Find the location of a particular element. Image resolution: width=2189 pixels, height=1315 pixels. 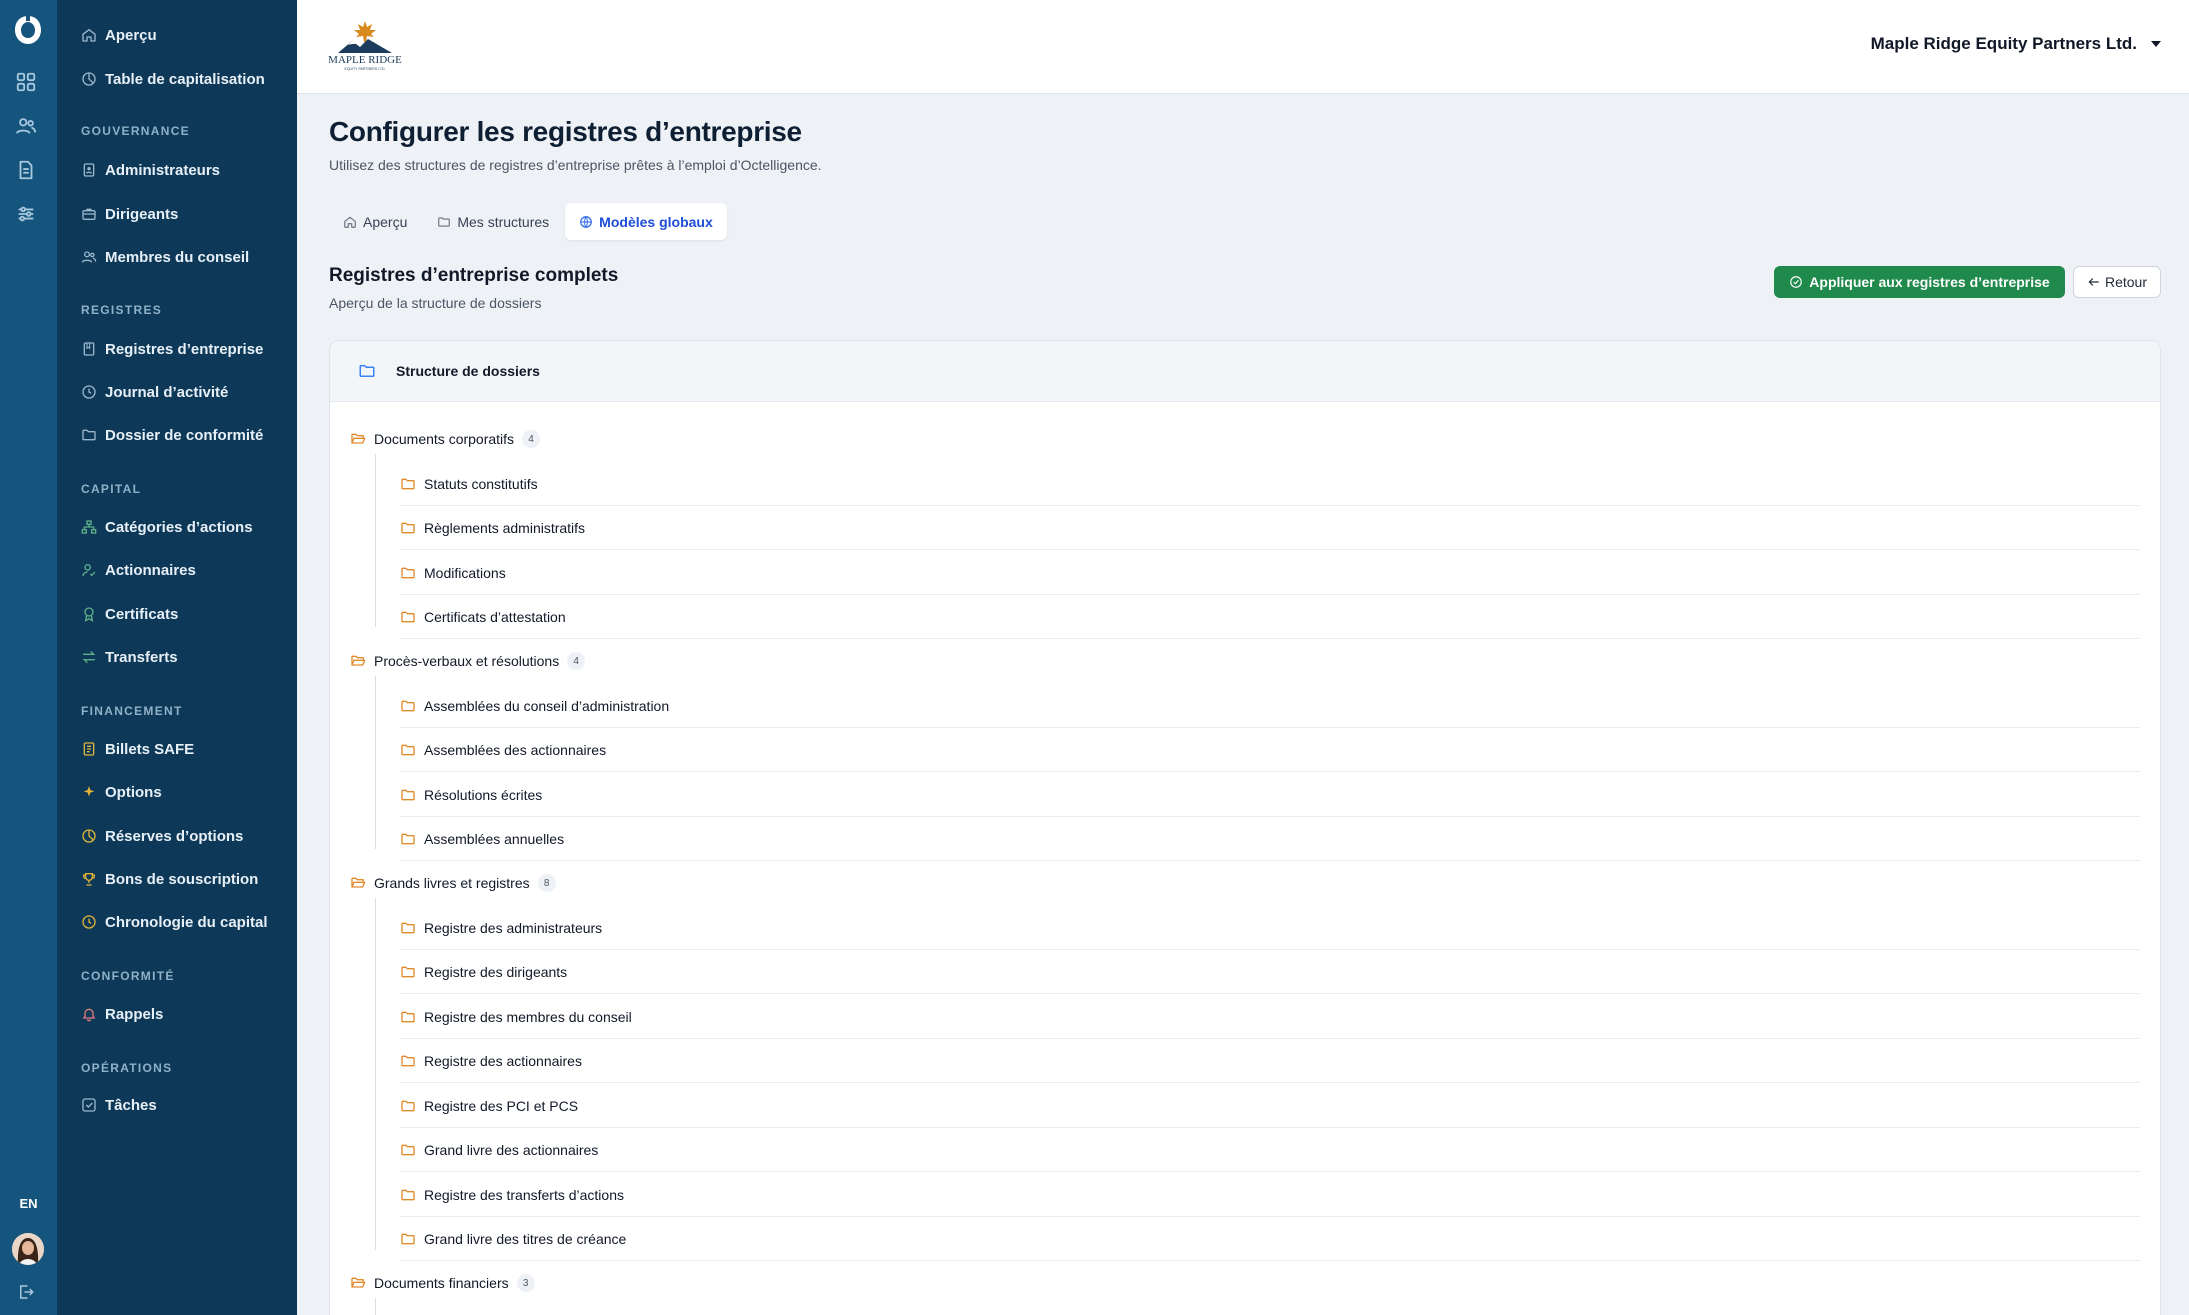

tab-label: Mes structures is located at coordinates (503, 221).